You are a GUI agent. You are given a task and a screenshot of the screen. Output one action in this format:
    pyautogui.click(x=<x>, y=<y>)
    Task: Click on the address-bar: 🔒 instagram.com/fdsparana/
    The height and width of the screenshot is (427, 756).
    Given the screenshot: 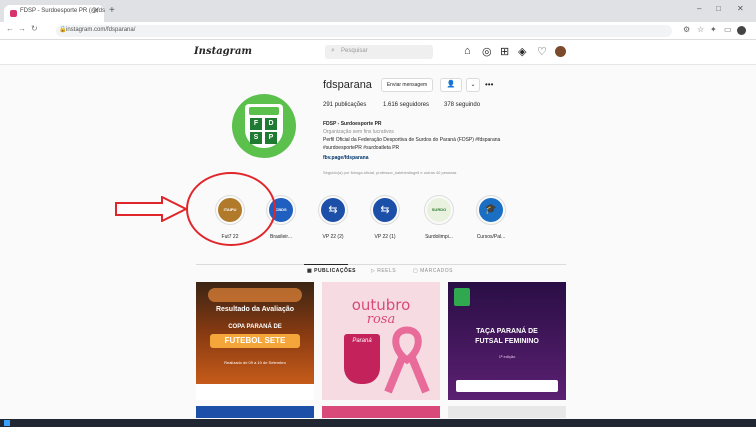 What is the action you would take?
    pyautogui.click(x=364, y=31)
    